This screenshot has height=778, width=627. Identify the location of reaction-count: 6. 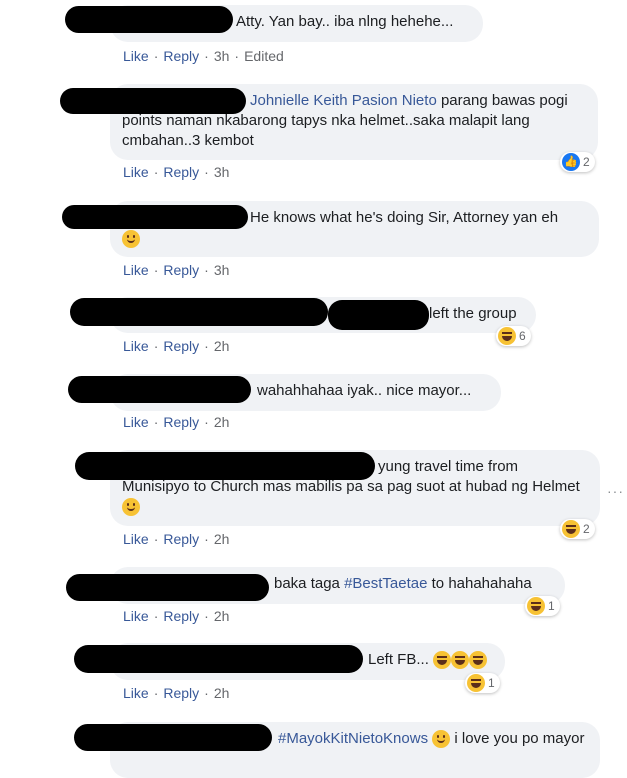
(522, 336).